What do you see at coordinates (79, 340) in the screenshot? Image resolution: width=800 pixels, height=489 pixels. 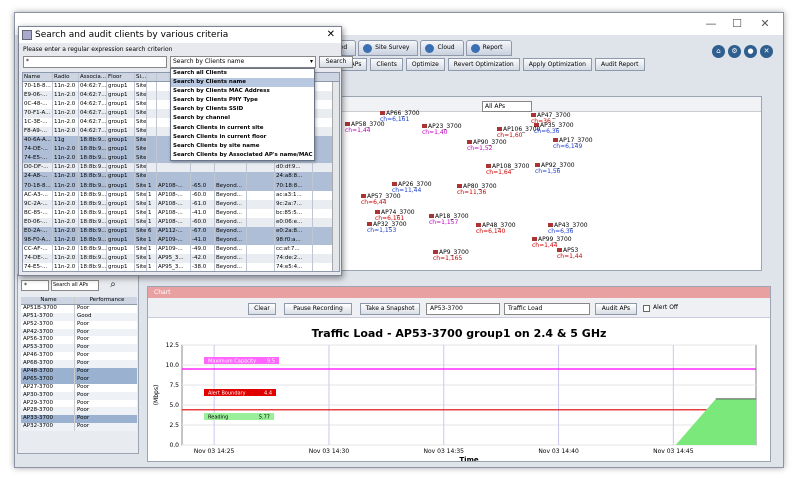 I see `table-row: AP56-3700 Poor` at bounding box center [79, 340].